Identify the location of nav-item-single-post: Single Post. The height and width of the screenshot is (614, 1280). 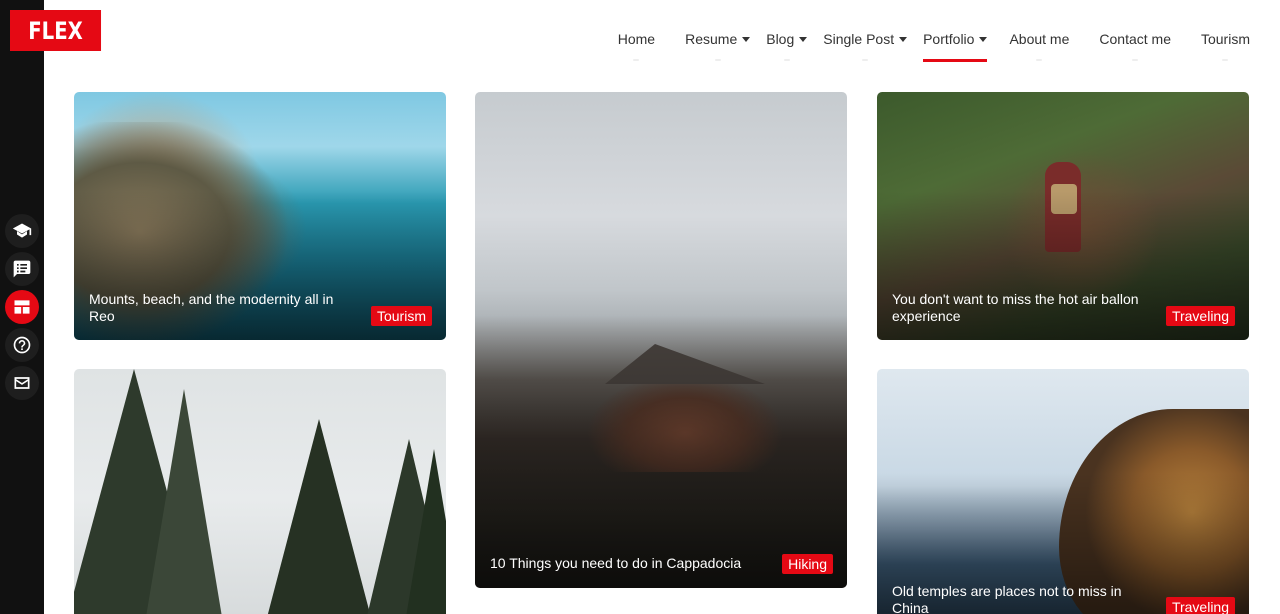
(865, 44).